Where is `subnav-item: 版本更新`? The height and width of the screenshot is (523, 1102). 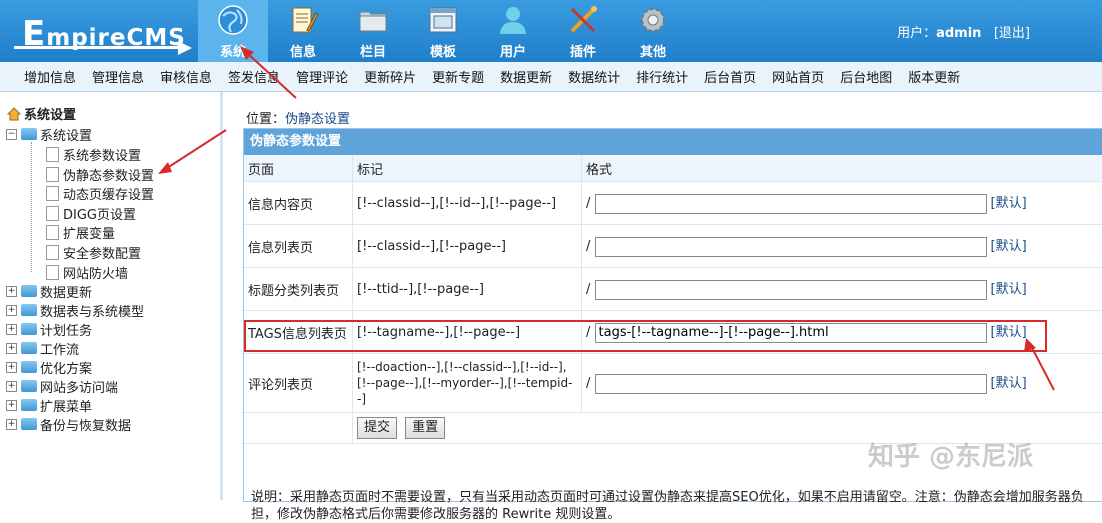
subnav-item: 版本更新 is located at coordinates (934, 76).